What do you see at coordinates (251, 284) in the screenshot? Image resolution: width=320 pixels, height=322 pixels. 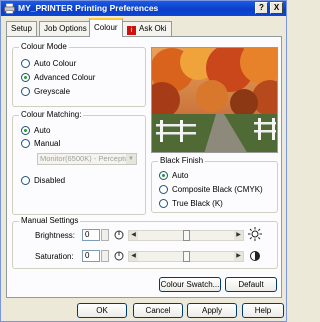 I see `default-button: Default` at bounding box center [251, 284].